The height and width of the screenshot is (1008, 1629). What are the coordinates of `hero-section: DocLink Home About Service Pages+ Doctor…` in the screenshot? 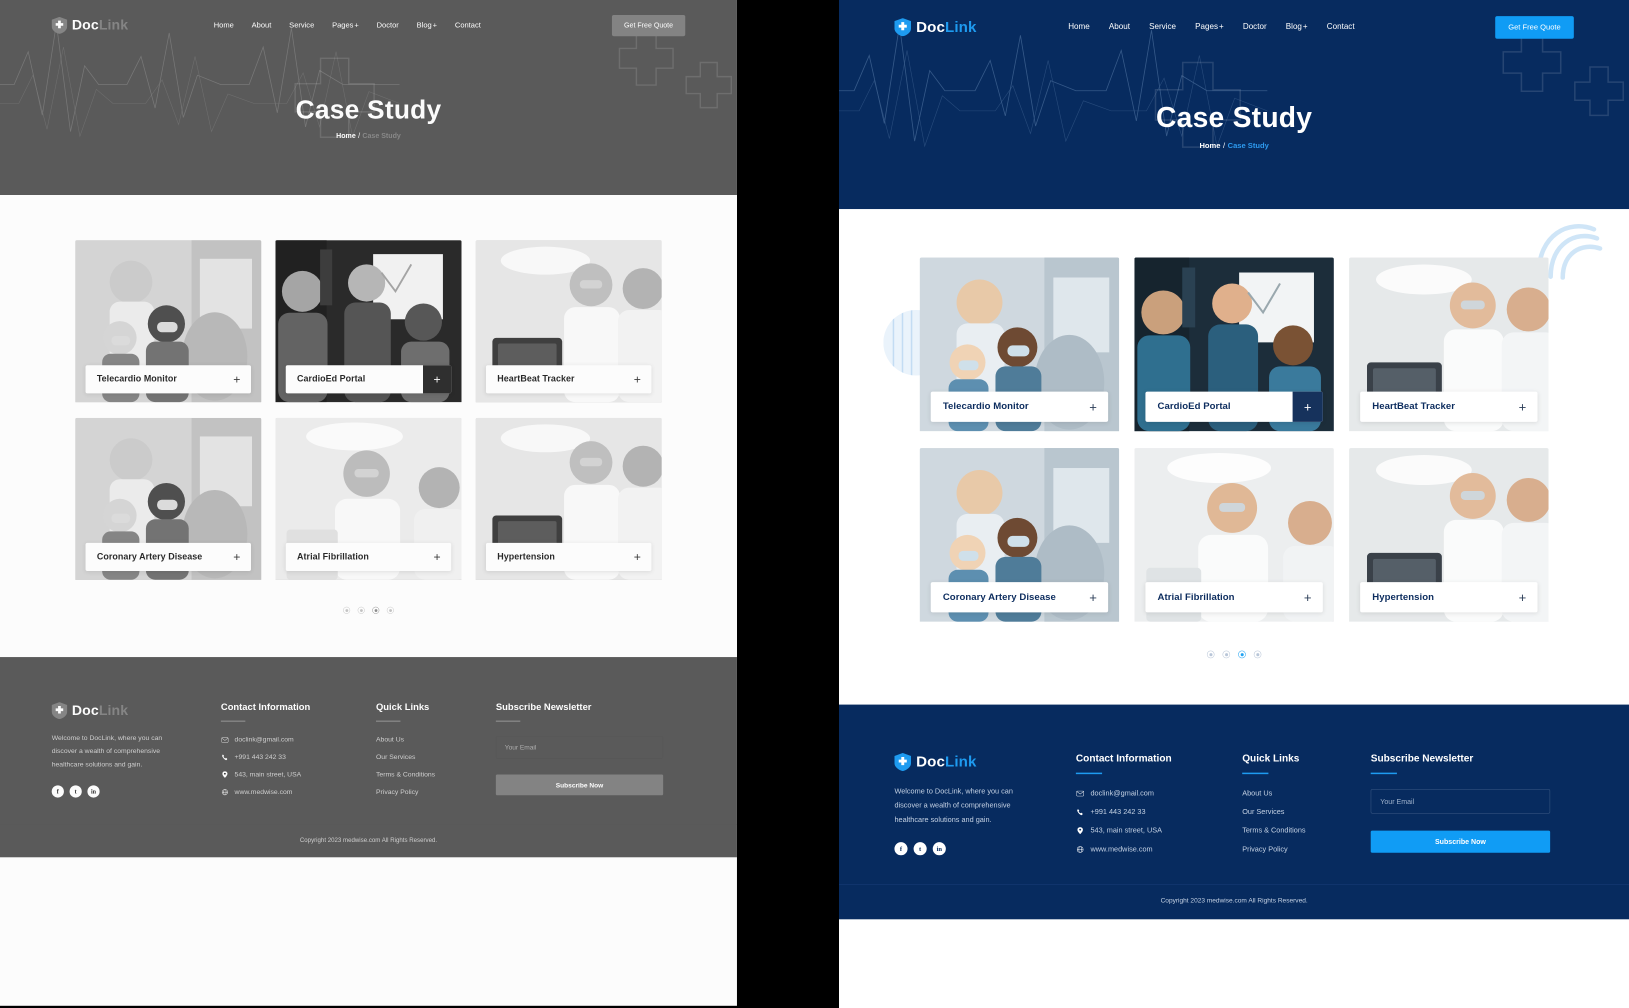 It's located at (1234, 105).